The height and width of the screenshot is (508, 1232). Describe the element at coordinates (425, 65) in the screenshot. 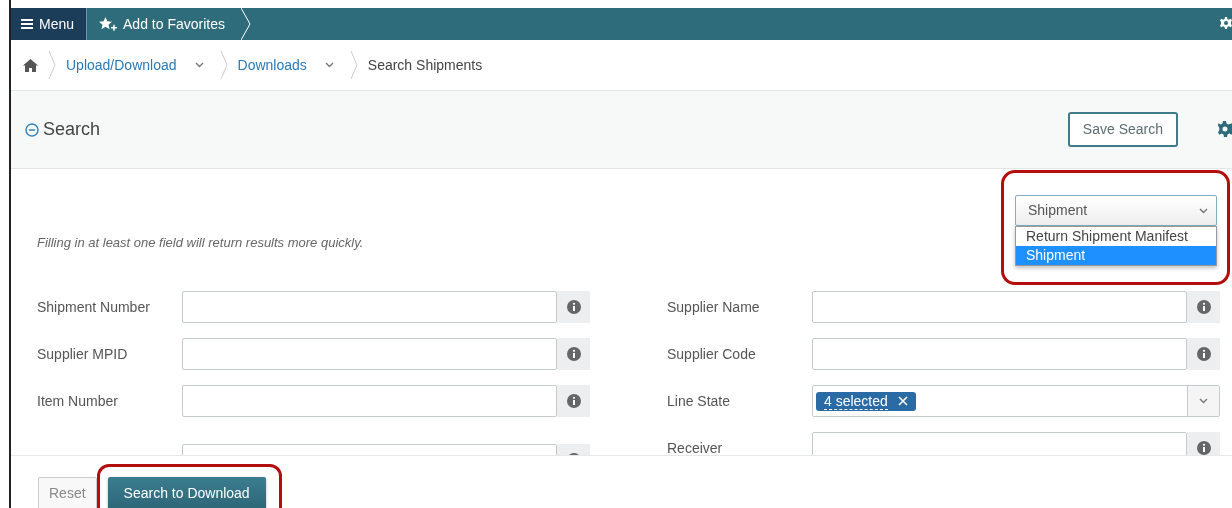

I see `breadcrumb-current: Search Shipments` at that location.